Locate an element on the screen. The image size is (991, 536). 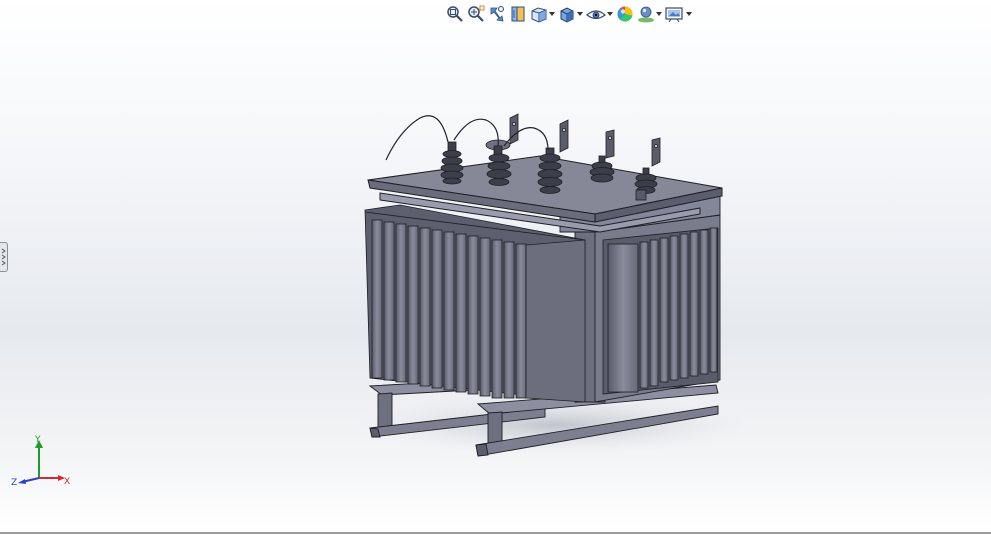
zoom-to-fit-icon is located at coordinates (455, 14).